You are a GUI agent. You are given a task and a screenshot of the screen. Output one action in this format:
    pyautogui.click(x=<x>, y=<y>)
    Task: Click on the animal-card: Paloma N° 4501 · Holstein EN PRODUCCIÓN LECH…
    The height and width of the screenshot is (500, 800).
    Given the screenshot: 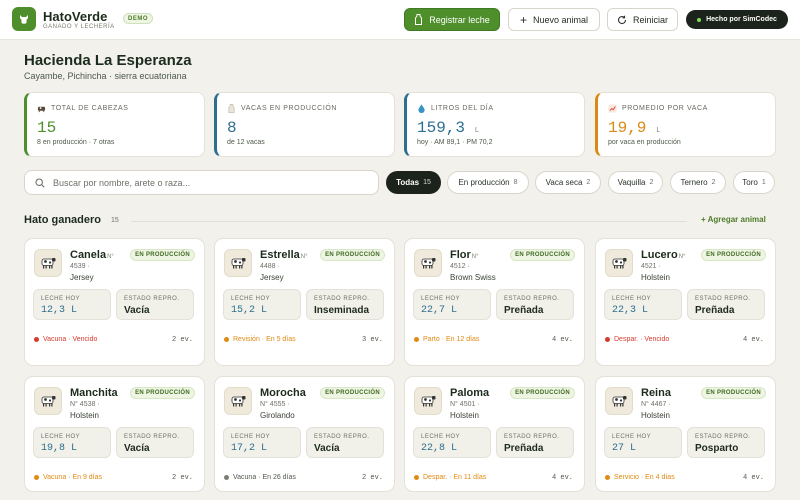 What is the action you would take?
    pyautogui.click(x=494, y=434)
    